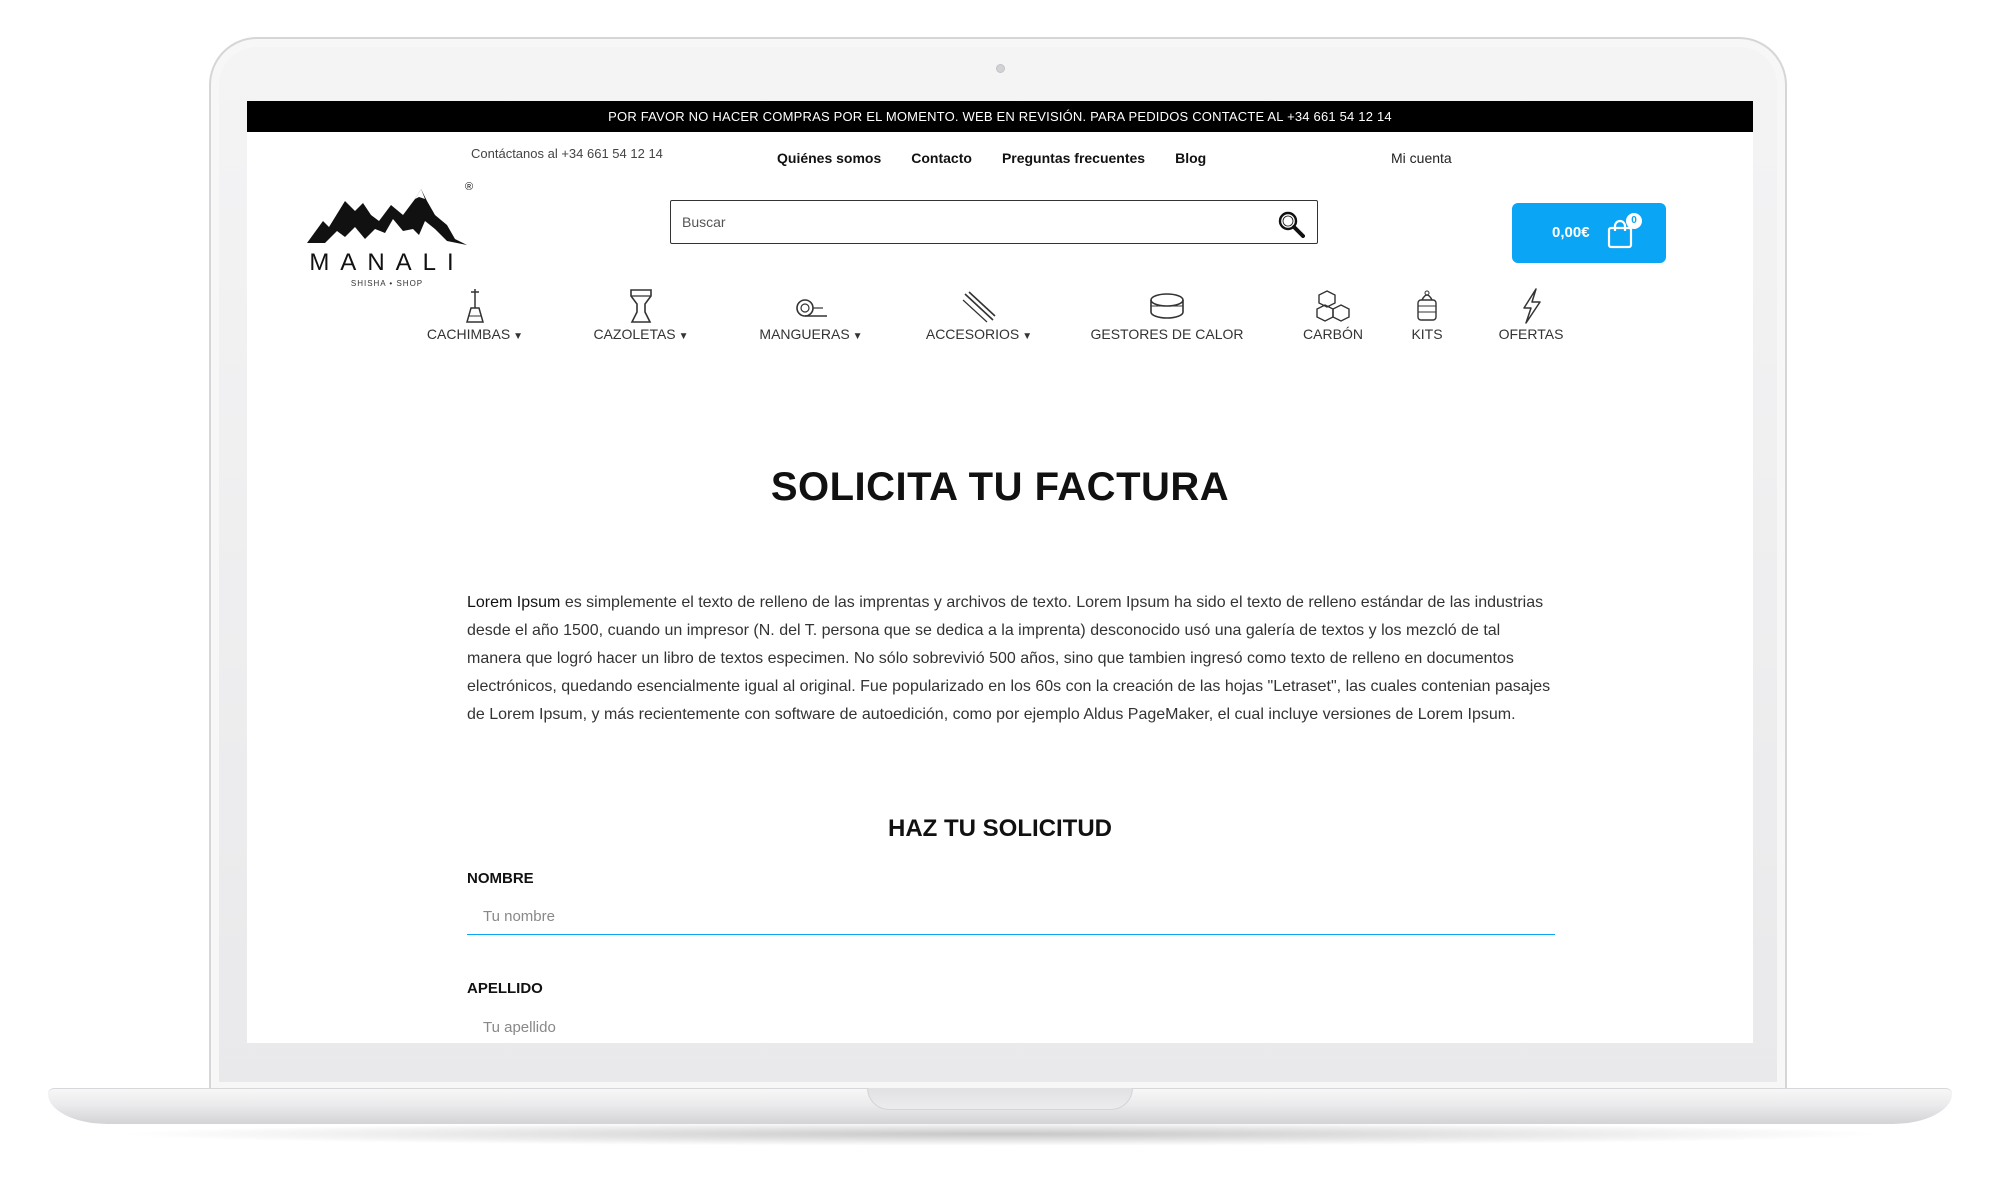 This screenshot has width=2000, height=1200. I want to click on logo-wordmark: MANALI, so click(387, 262).